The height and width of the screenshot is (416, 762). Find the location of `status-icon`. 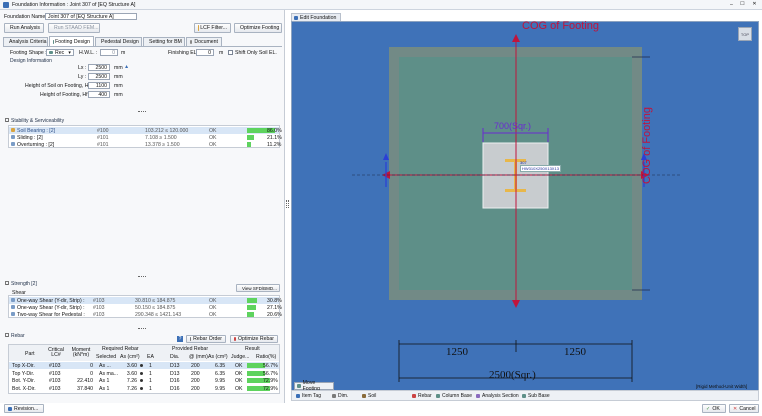

status-icon is located at coordinates (13, 130).